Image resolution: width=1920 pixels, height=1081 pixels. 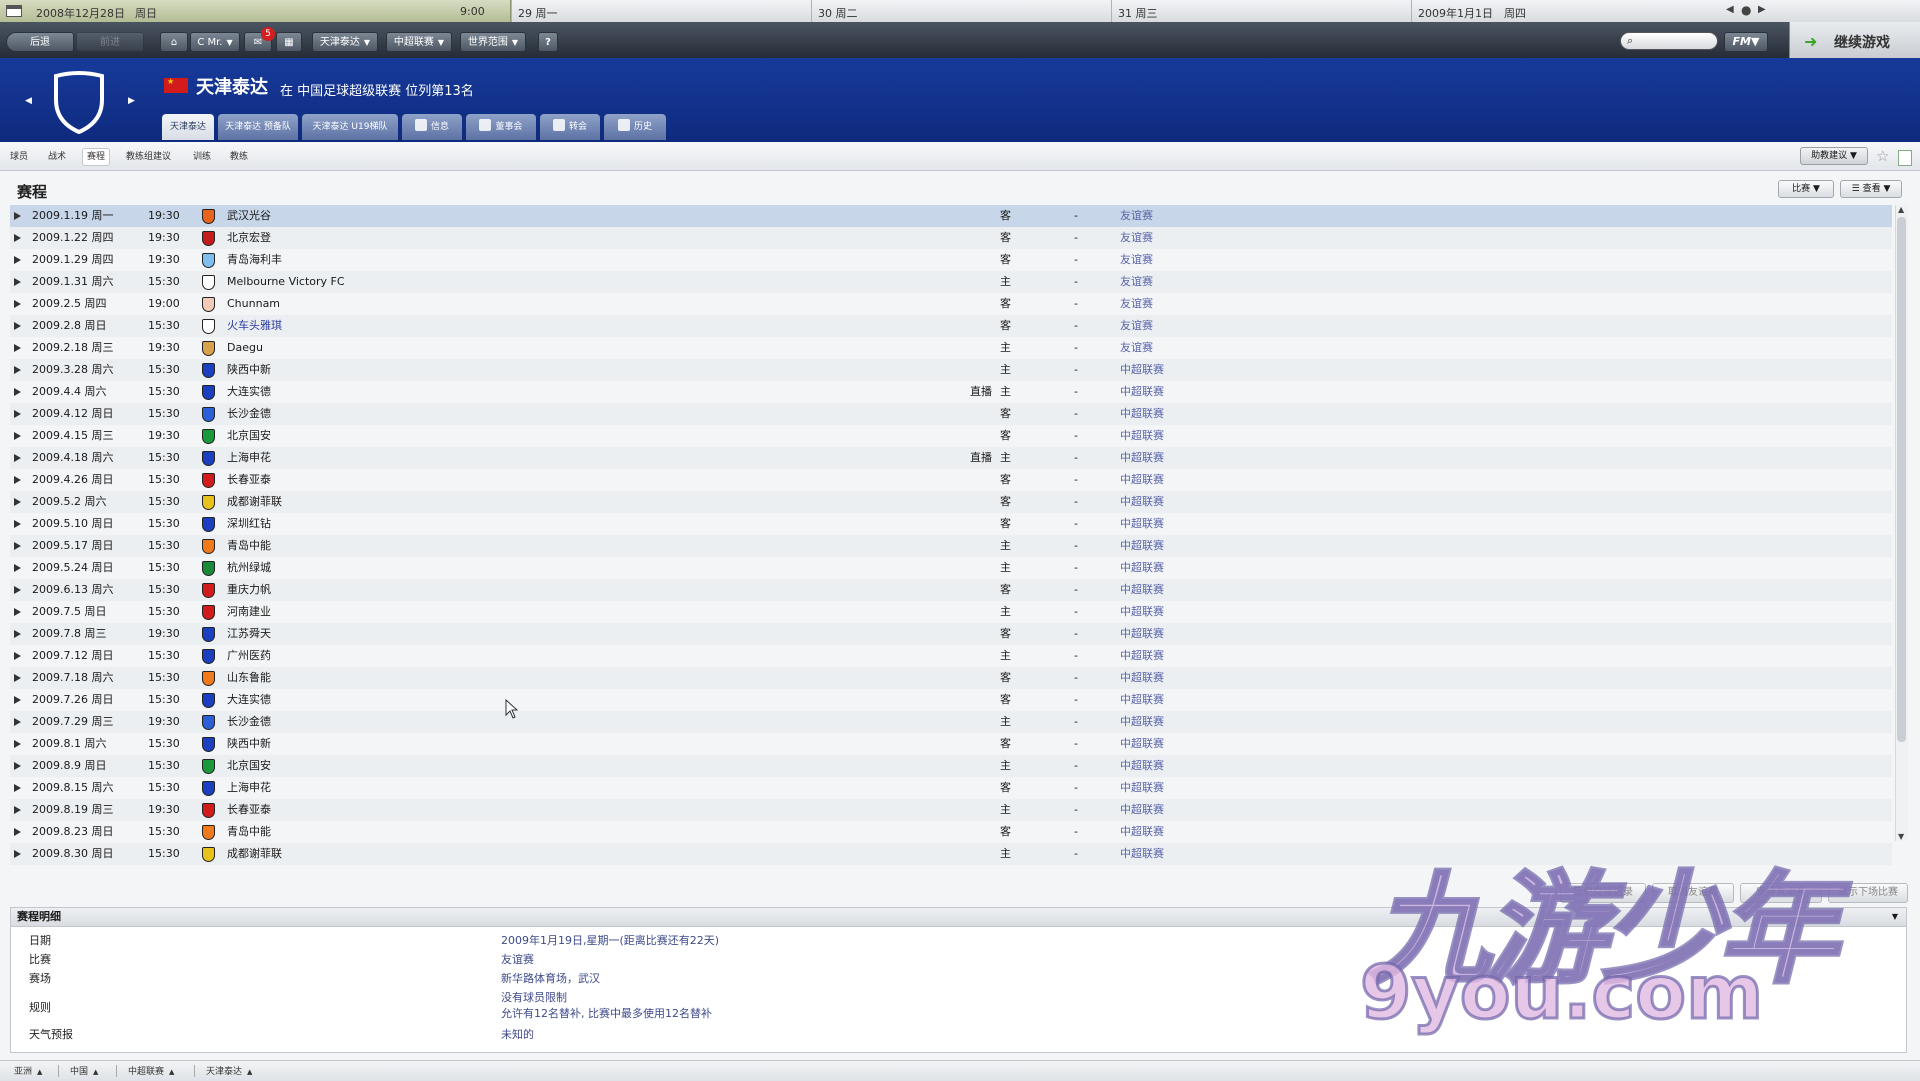 I want to click on fixture-row: 2009.1.22 周四 19:30 北京宏登 客 - 友谊赛, so click(x=951, y=238).